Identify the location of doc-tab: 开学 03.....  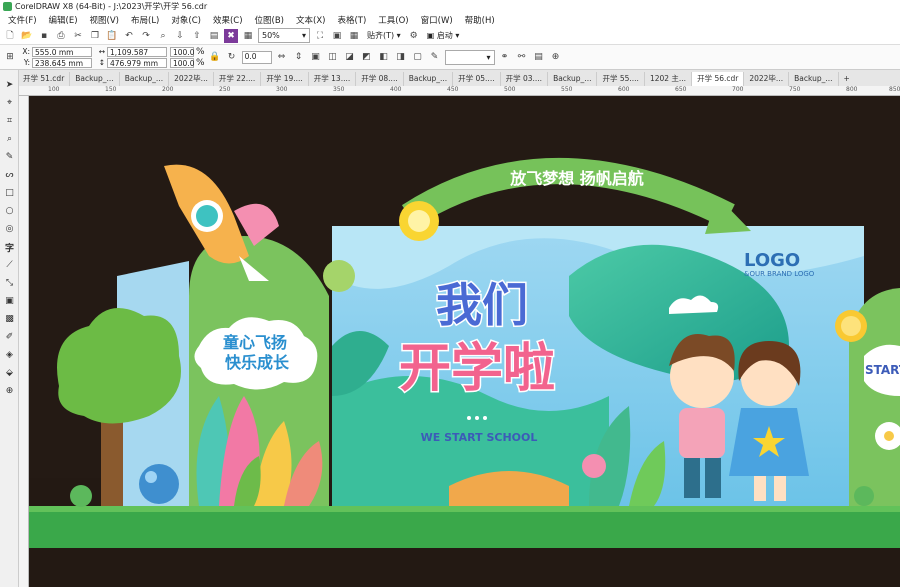
(525, 79).